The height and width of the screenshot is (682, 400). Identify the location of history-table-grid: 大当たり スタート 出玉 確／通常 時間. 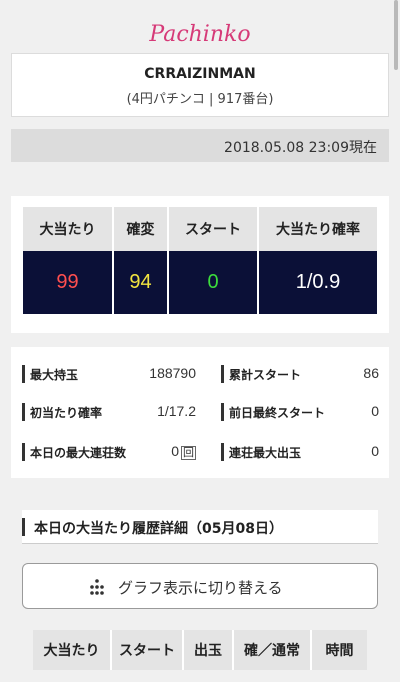
(200, 650).